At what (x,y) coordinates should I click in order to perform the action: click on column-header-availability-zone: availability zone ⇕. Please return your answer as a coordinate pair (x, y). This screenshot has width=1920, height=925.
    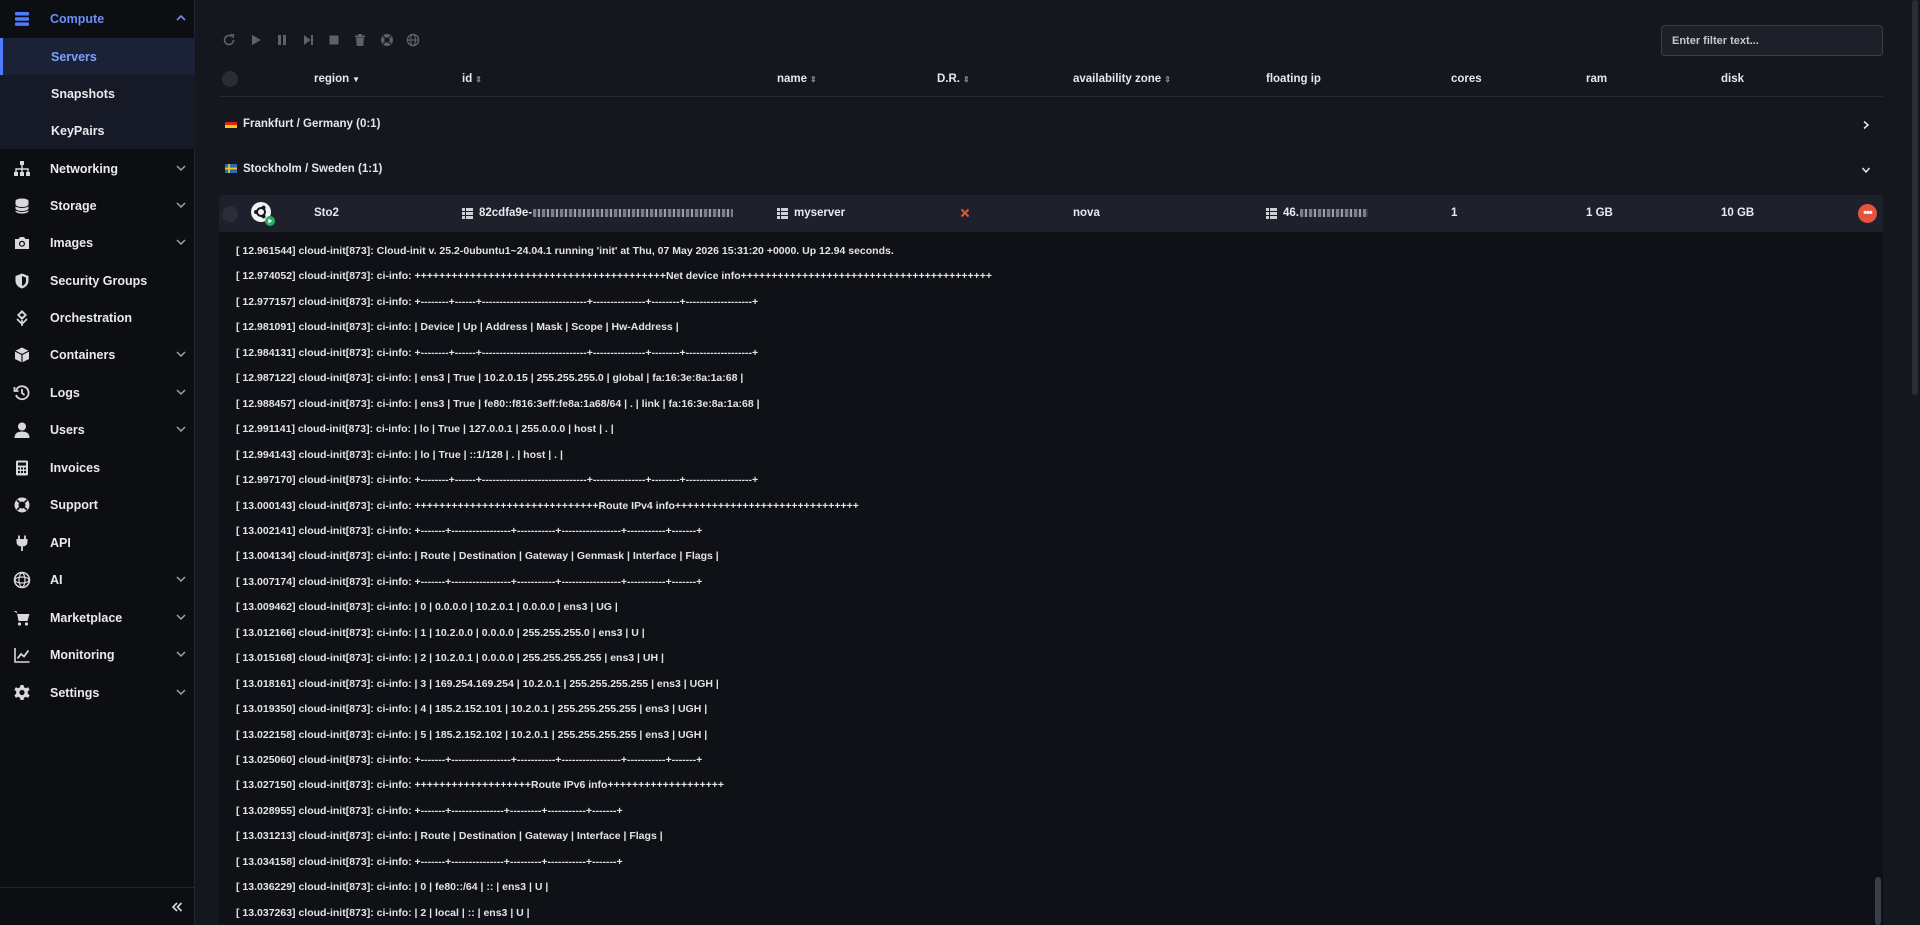
    Looking at the image, I should click on (1122, 79).